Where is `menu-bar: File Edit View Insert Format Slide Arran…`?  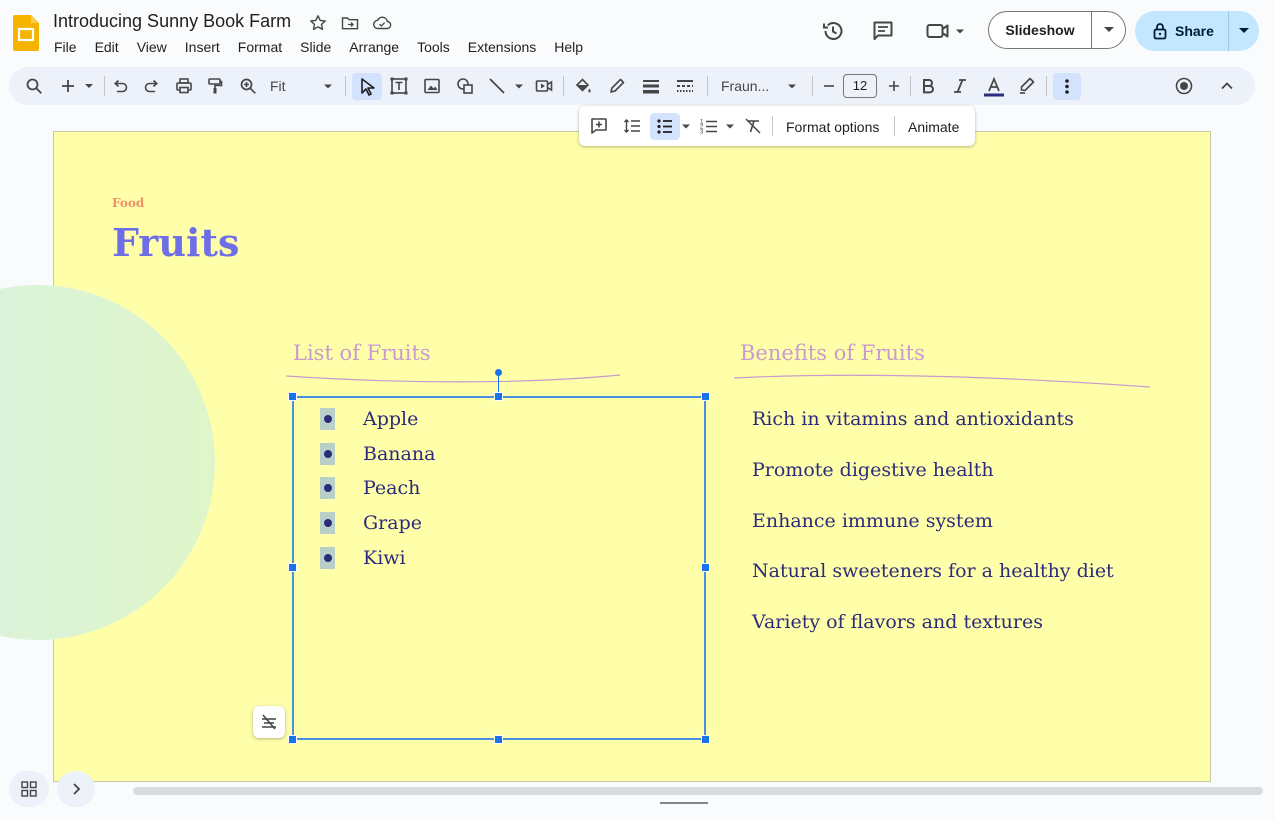 menu-bar: File Edit View Insert Format Slide Arran… is located at coordinates (318, 47).